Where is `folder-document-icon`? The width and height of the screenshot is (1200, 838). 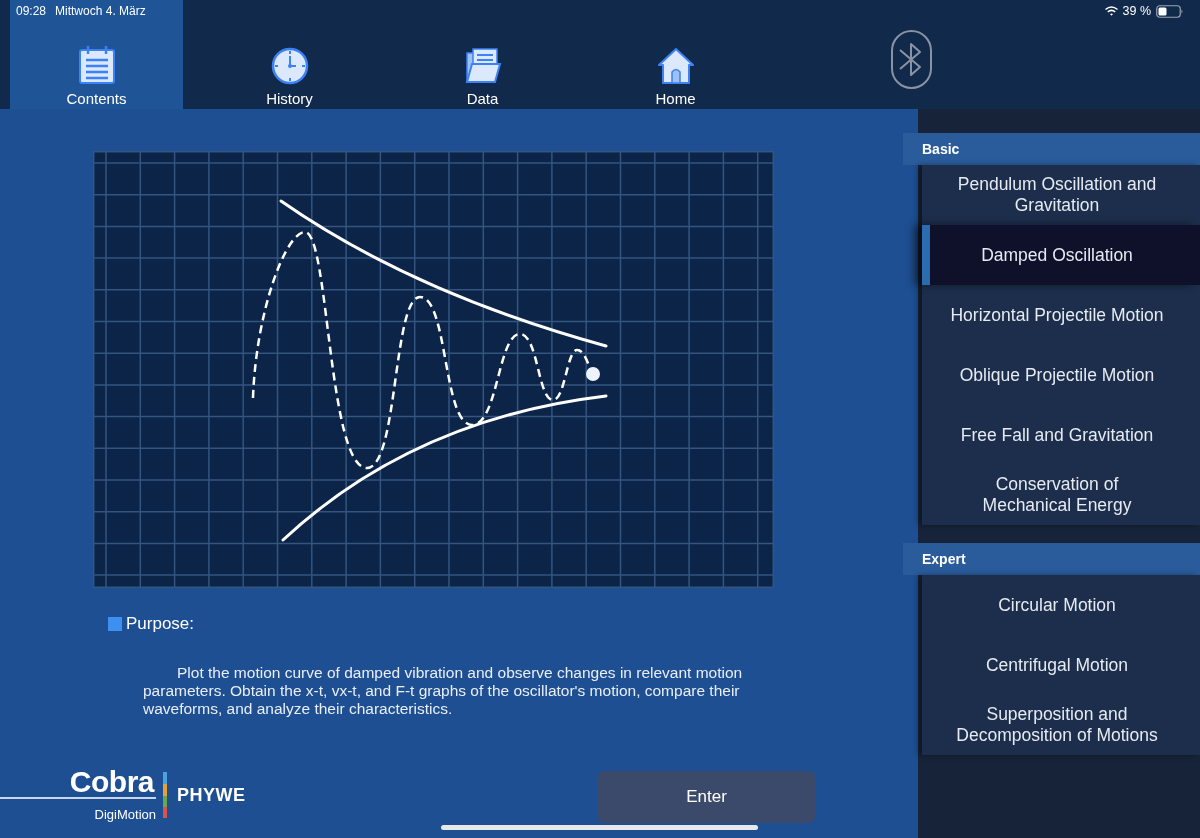 folder-document-icon is located at coordinates (482, 66).